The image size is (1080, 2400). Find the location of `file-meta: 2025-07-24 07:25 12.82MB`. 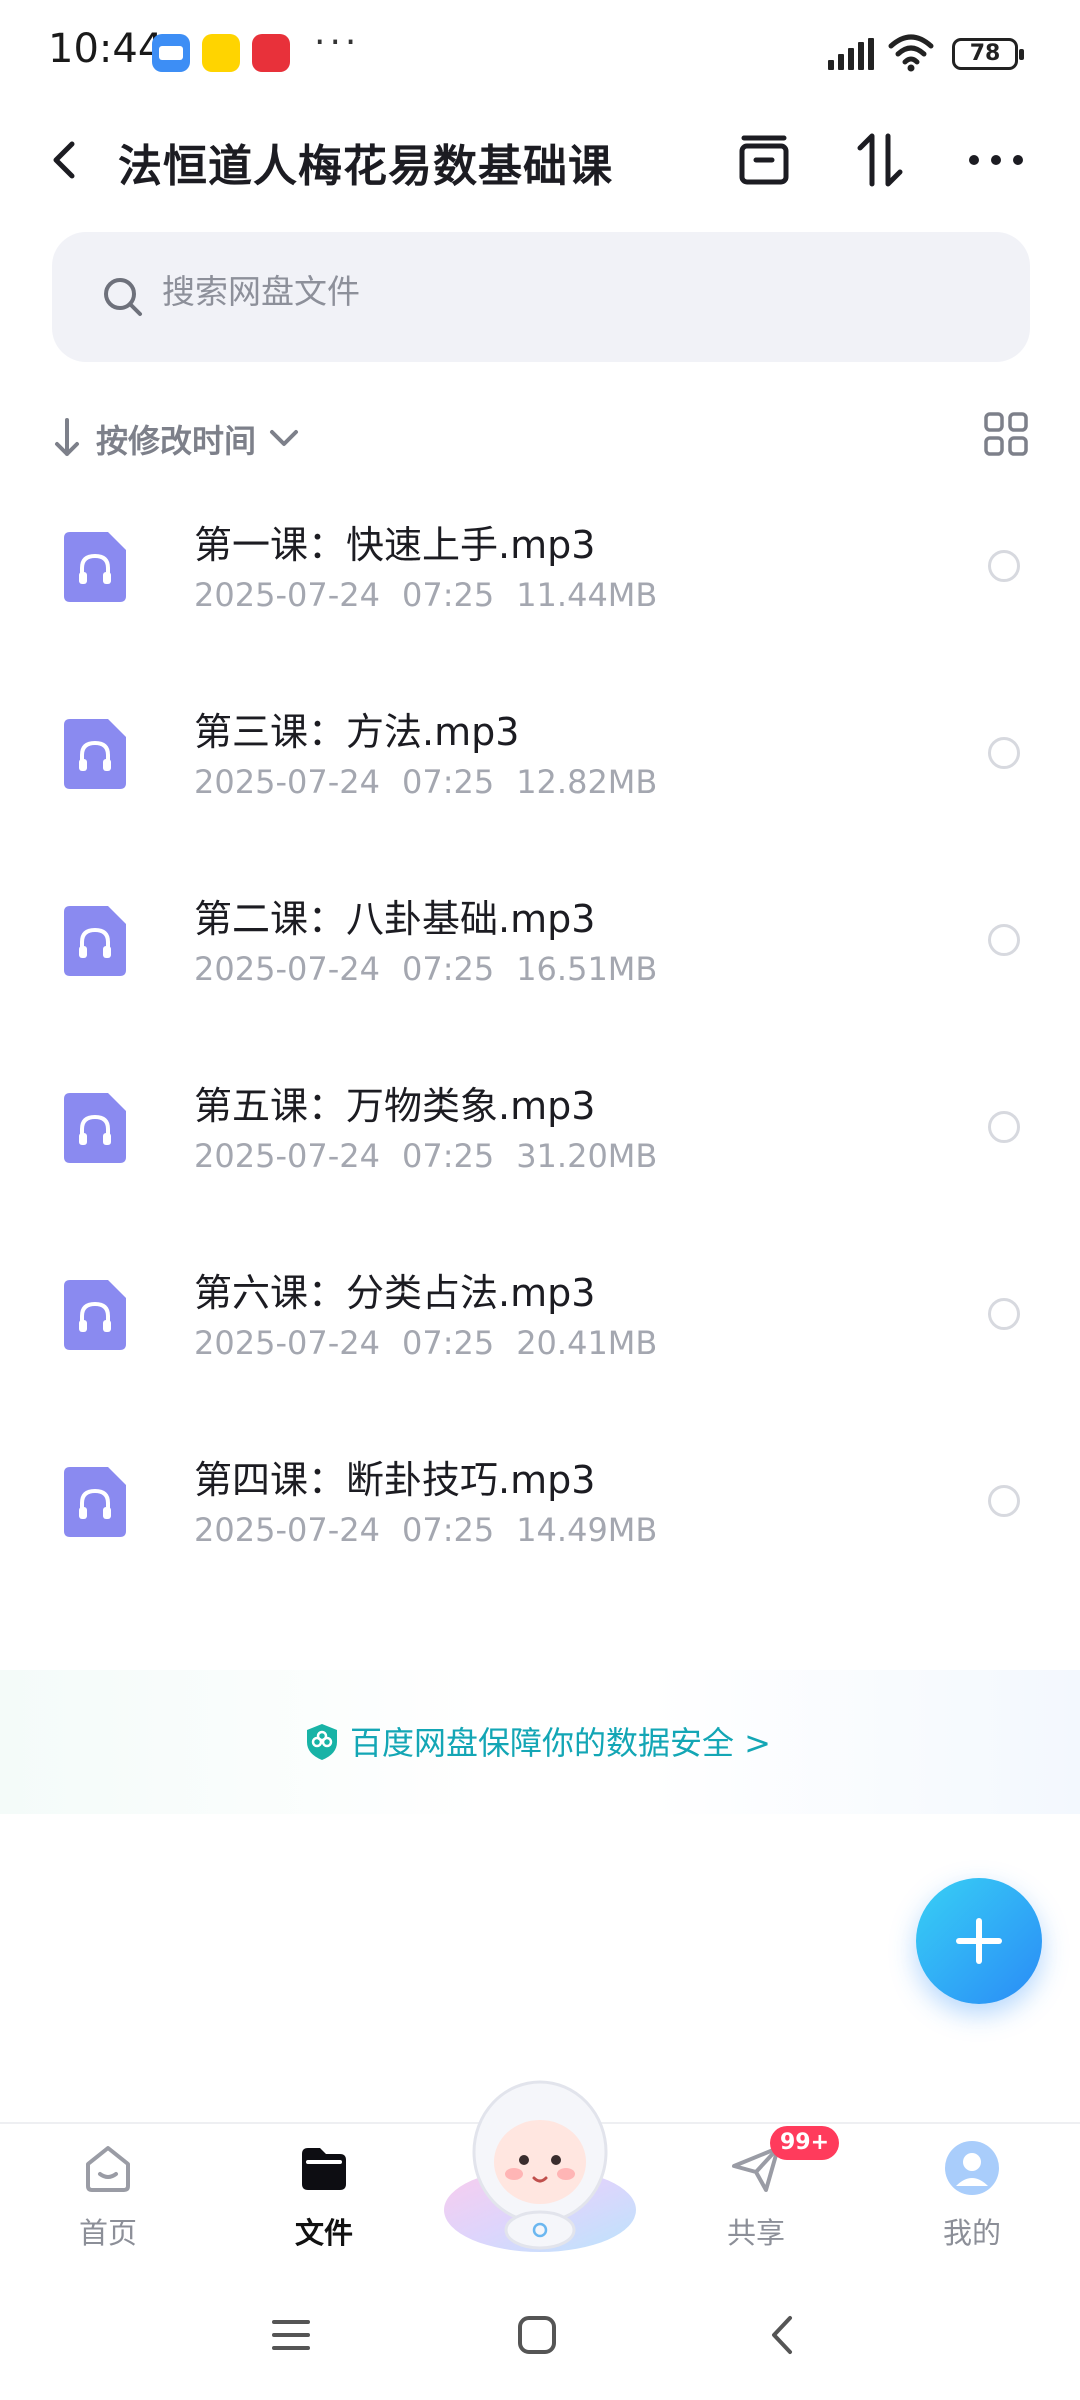

file-meta: 2025-07-24 07:25 12.82MB is located at coordinates (436, 782).